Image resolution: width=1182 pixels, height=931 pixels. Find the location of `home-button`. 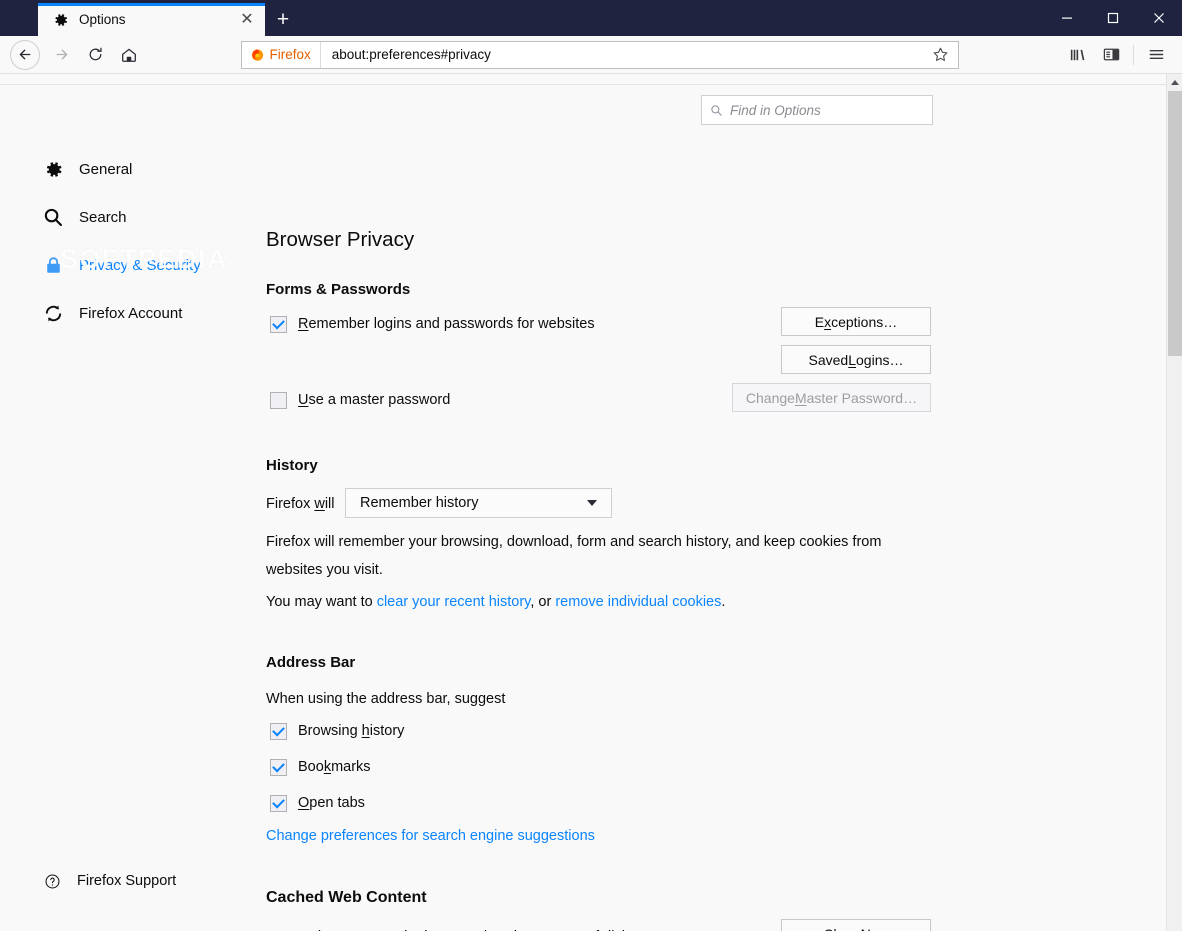

home-button is located at coordinates (129, 55).